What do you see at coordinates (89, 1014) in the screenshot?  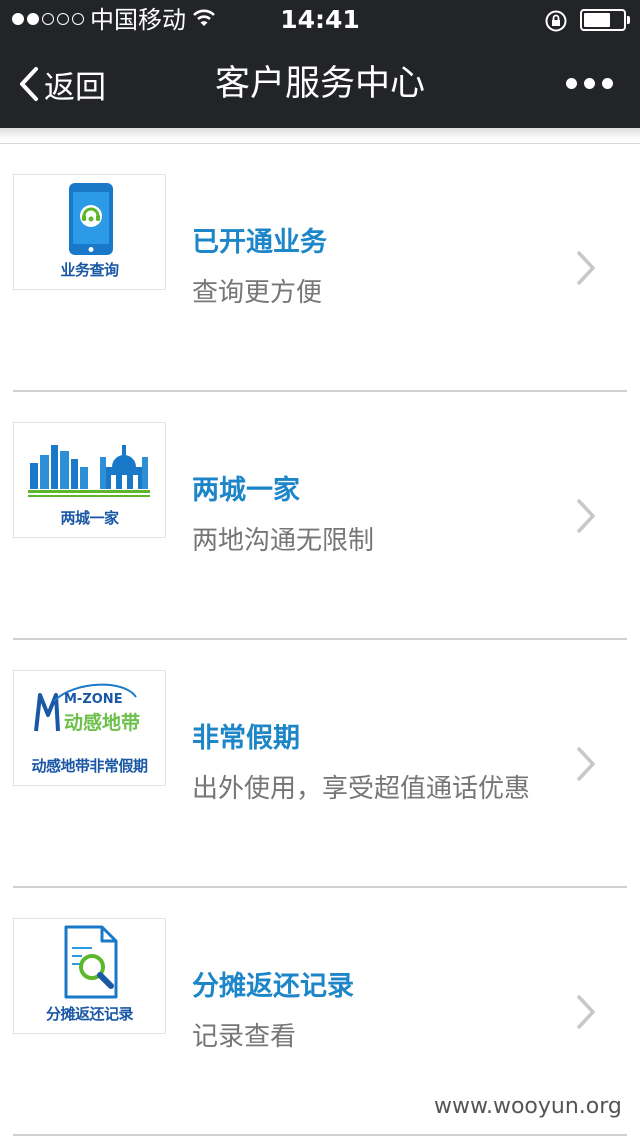 I see `thumbnail-caption: 分摊返还记录` at bounding box center [89, 1014].